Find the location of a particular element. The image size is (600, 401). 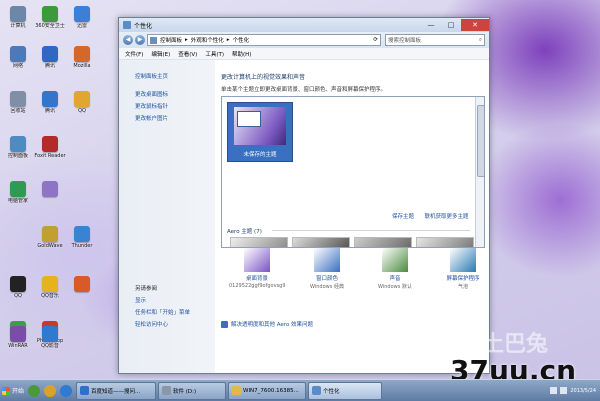

menu-tools: 工具(T) is located at coordinates (214, 54).